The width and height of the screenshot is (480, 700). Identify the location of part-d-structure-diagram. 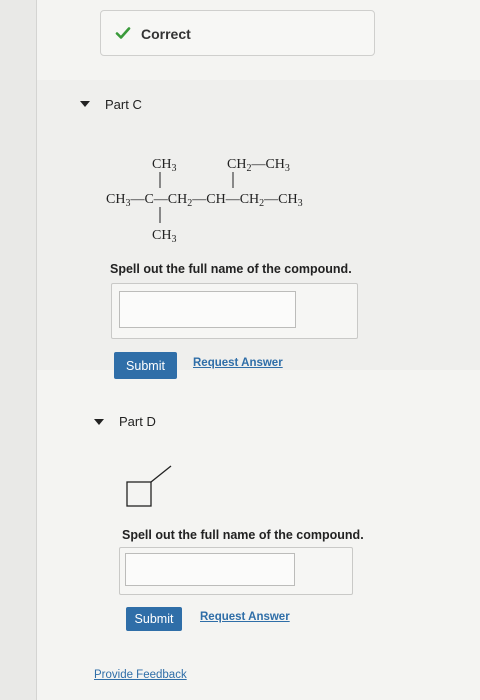
(149, 486).